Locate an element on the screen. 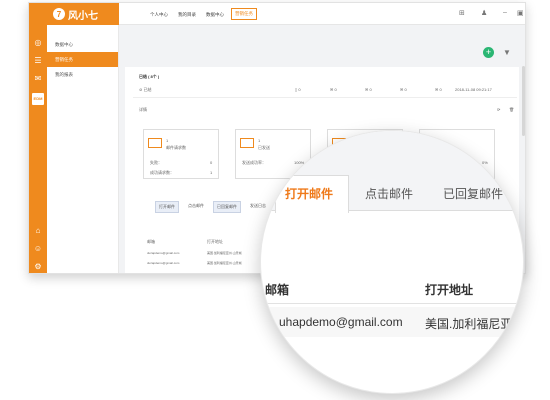 Image resolution: width=550 pixels, height=400 pixels. edm-icon: EDM is located at coordinates (38, 99).